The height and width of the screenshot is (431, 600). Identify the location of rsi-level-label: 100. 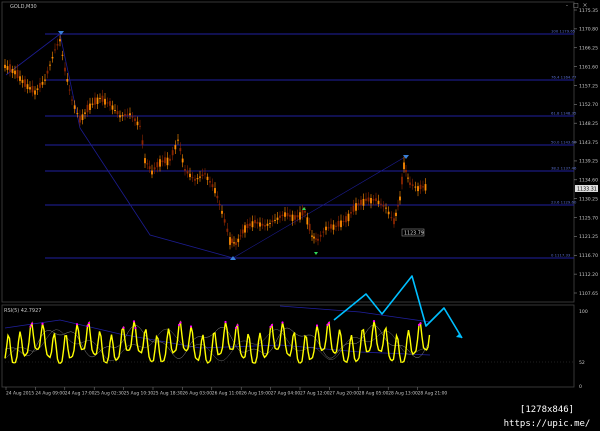
(583, 312).